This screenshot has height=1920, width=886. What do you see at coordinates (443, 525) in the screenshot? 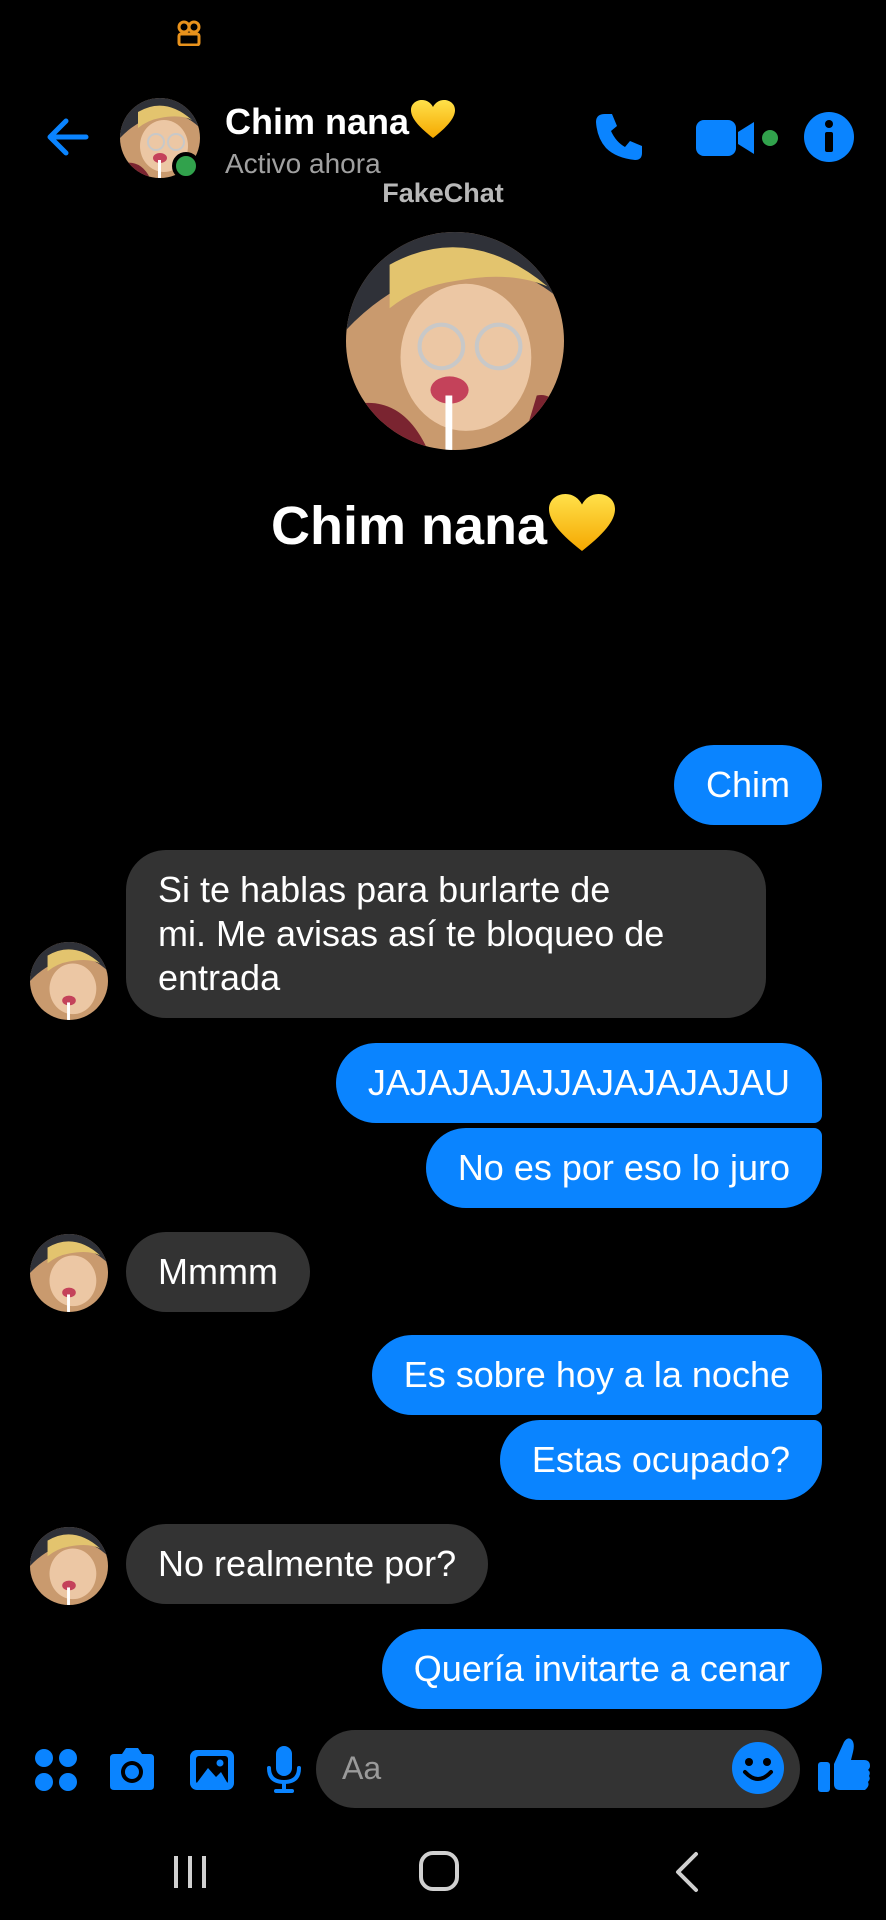
I see `profile-name: Chim nana` at bounding box center [443, 525].